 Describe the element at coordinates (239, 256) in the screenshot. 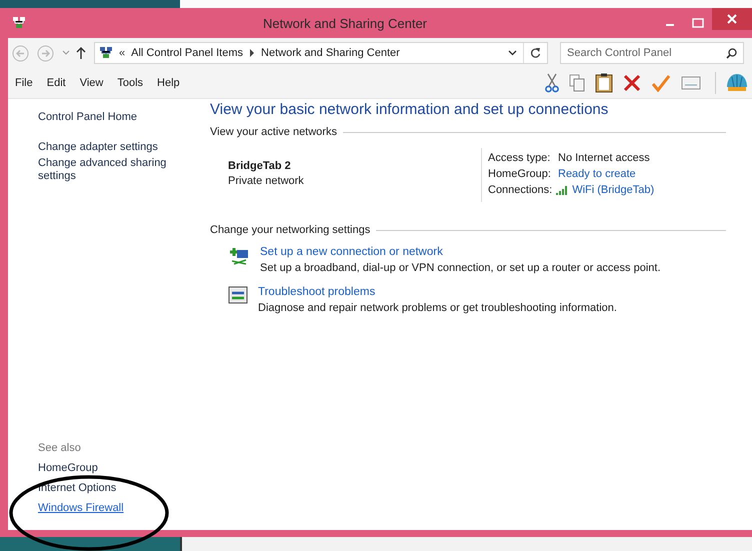

I see `network-connection-icon` at that location.